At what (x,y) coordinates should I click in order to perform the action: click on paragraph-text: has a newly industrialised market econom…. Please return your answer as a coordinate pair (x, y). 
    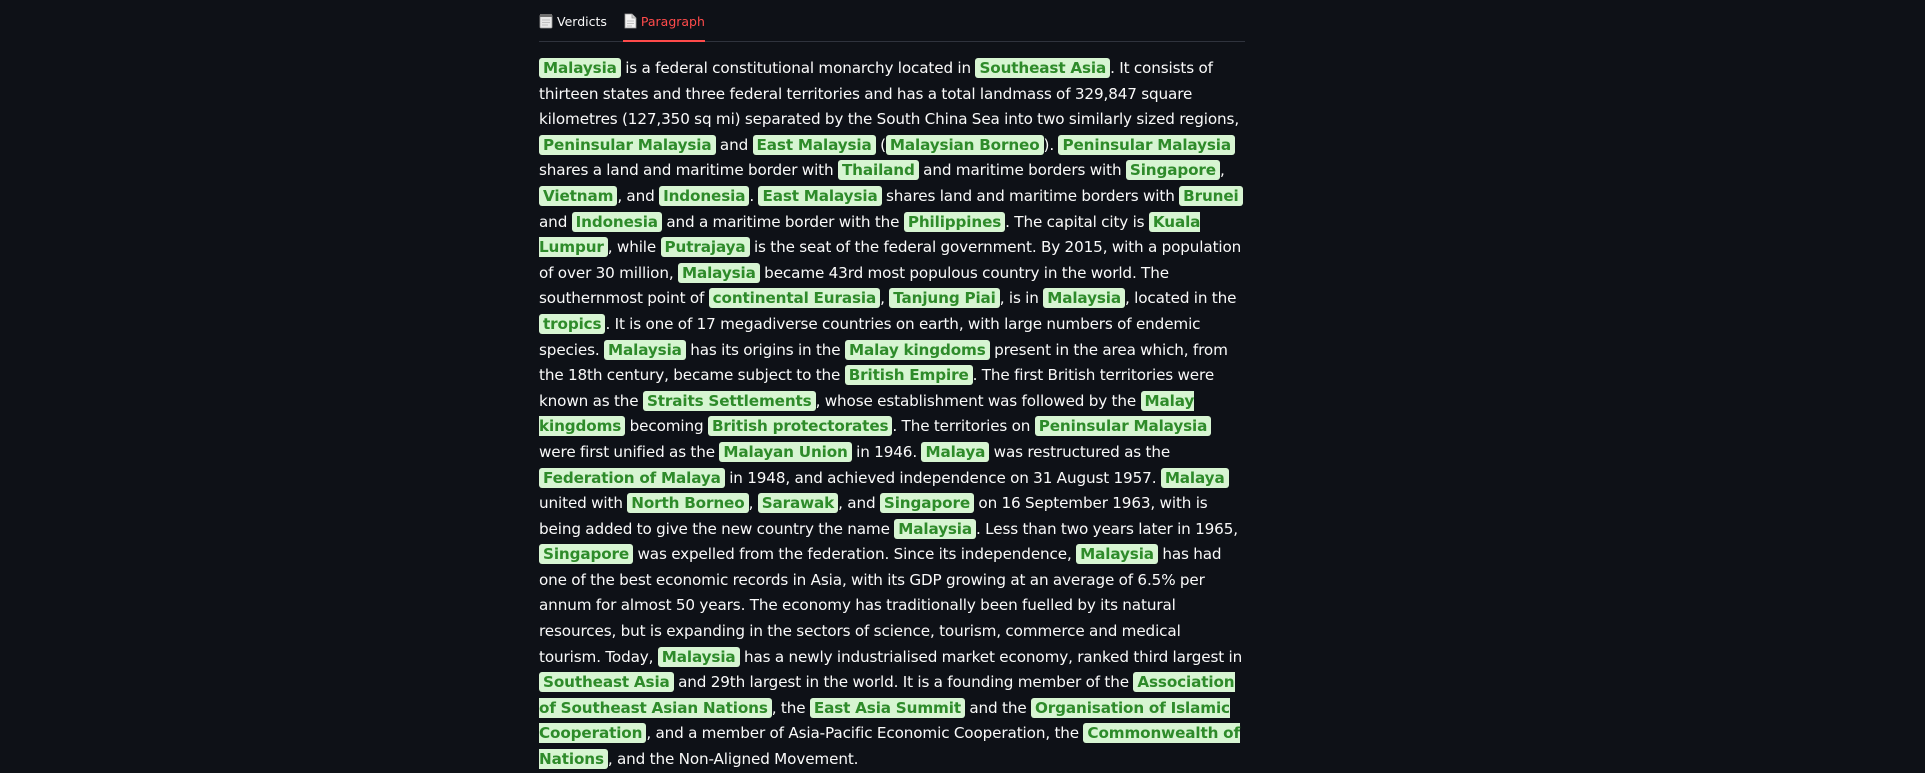
    Looking at the image, I should click on (991, 656).